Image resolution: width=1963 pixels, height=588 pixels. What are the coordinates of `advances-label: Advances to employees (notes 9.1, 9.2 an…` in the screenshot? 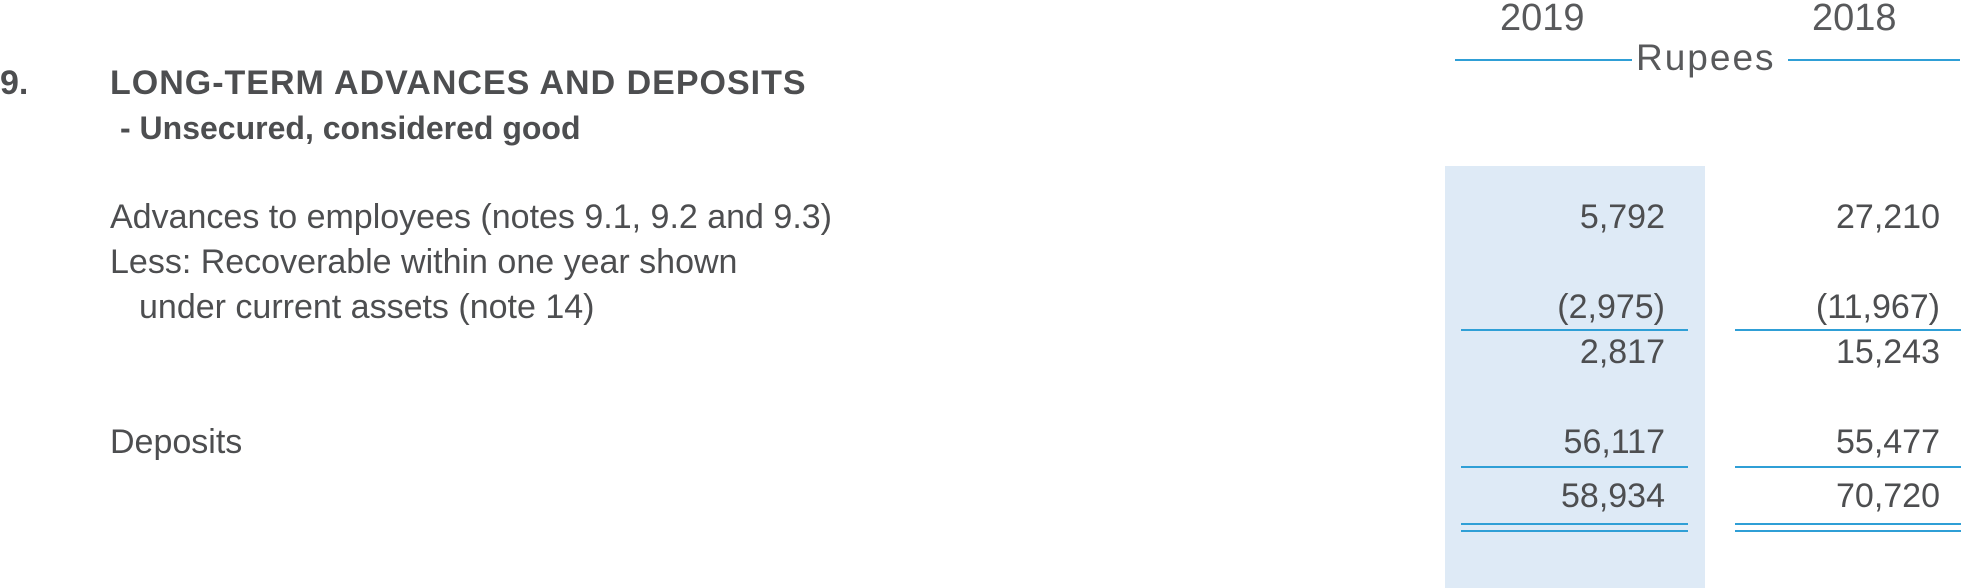 It's located at (471, 217).